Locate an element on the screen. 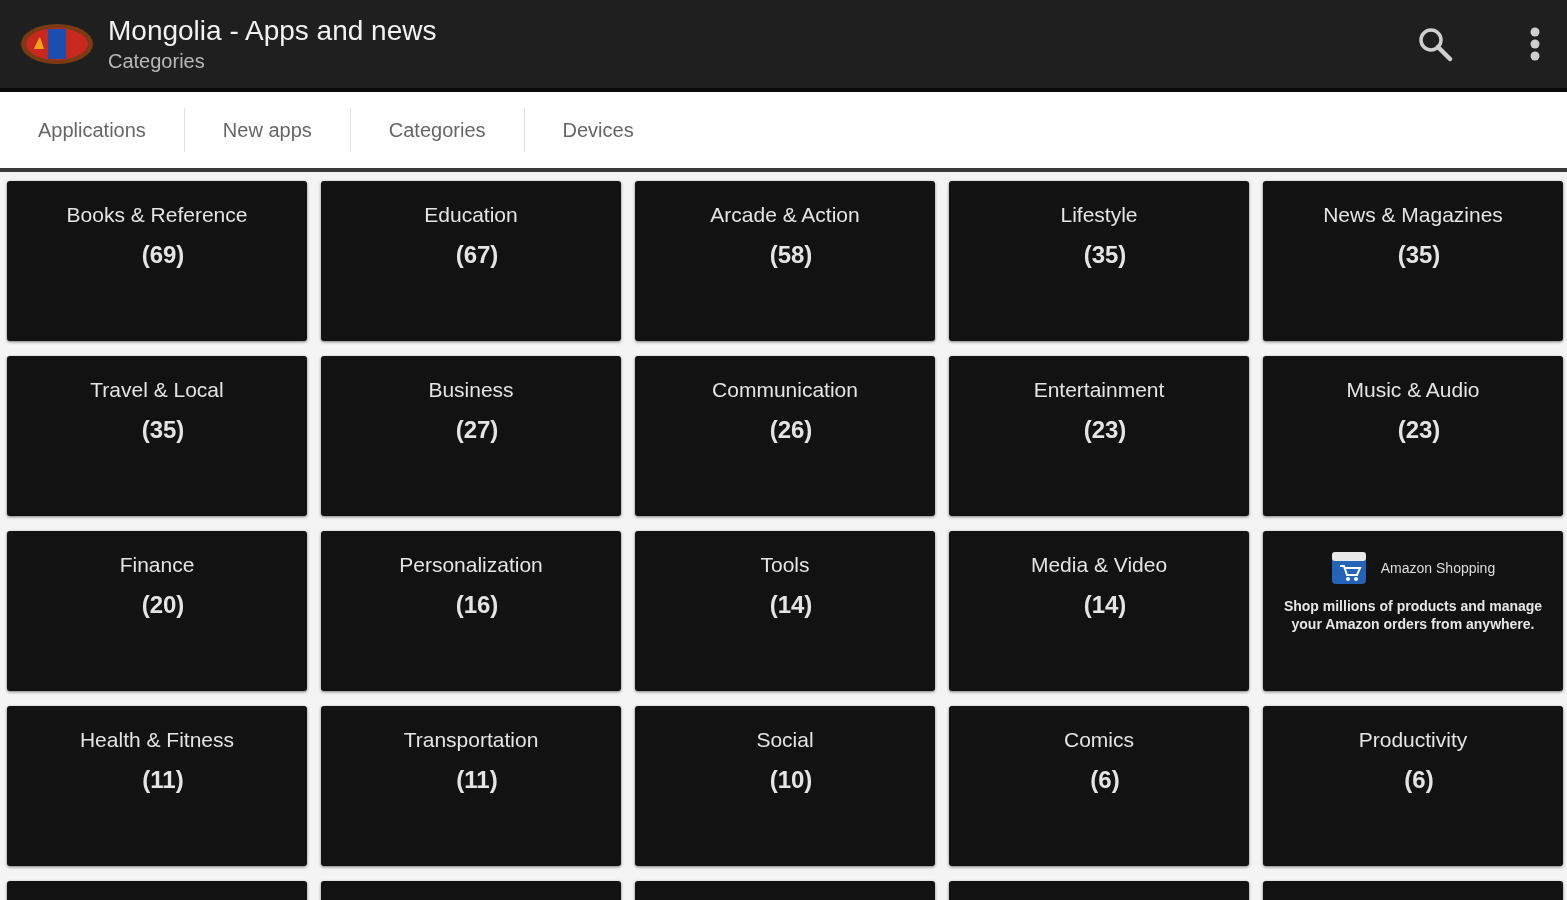 The image size is (1567, 900). category-tile: Comics (6) is located at coordinates (1099, 786).